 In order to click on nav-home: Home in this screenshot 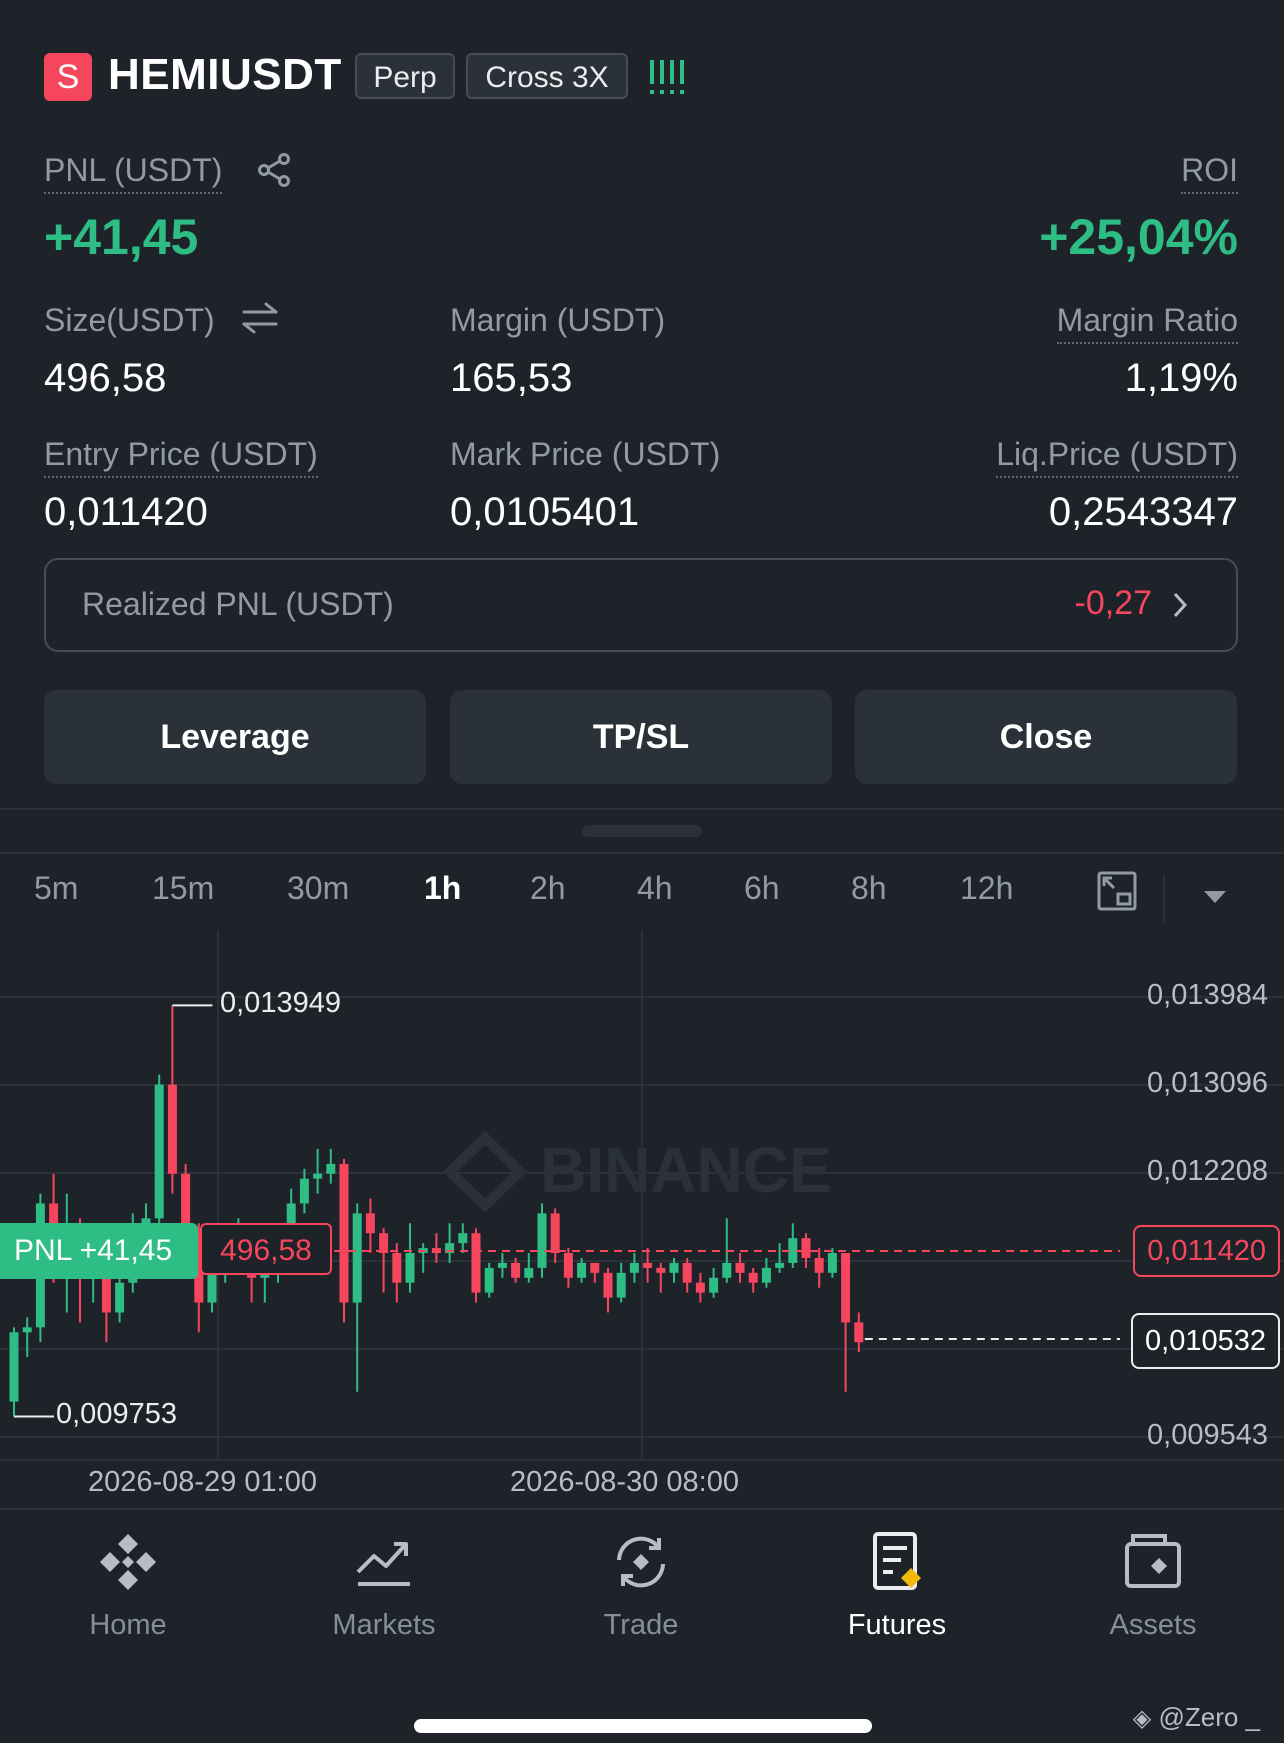, I will do `click(128, 1586)`.